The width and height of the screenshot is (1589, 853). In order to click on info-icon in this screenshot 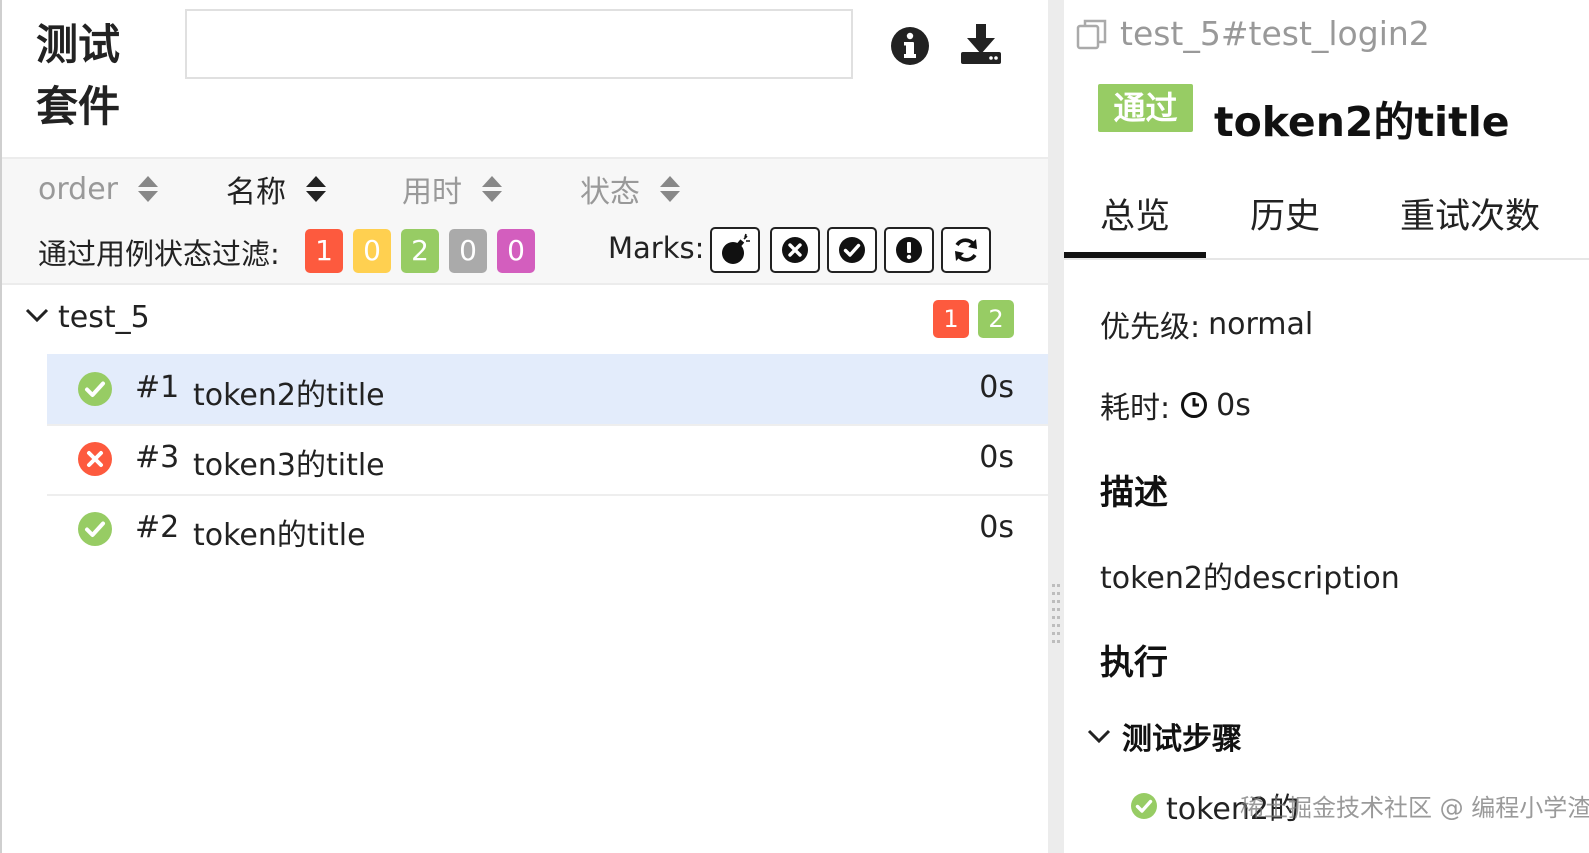, I will do `click(910, 46)`.